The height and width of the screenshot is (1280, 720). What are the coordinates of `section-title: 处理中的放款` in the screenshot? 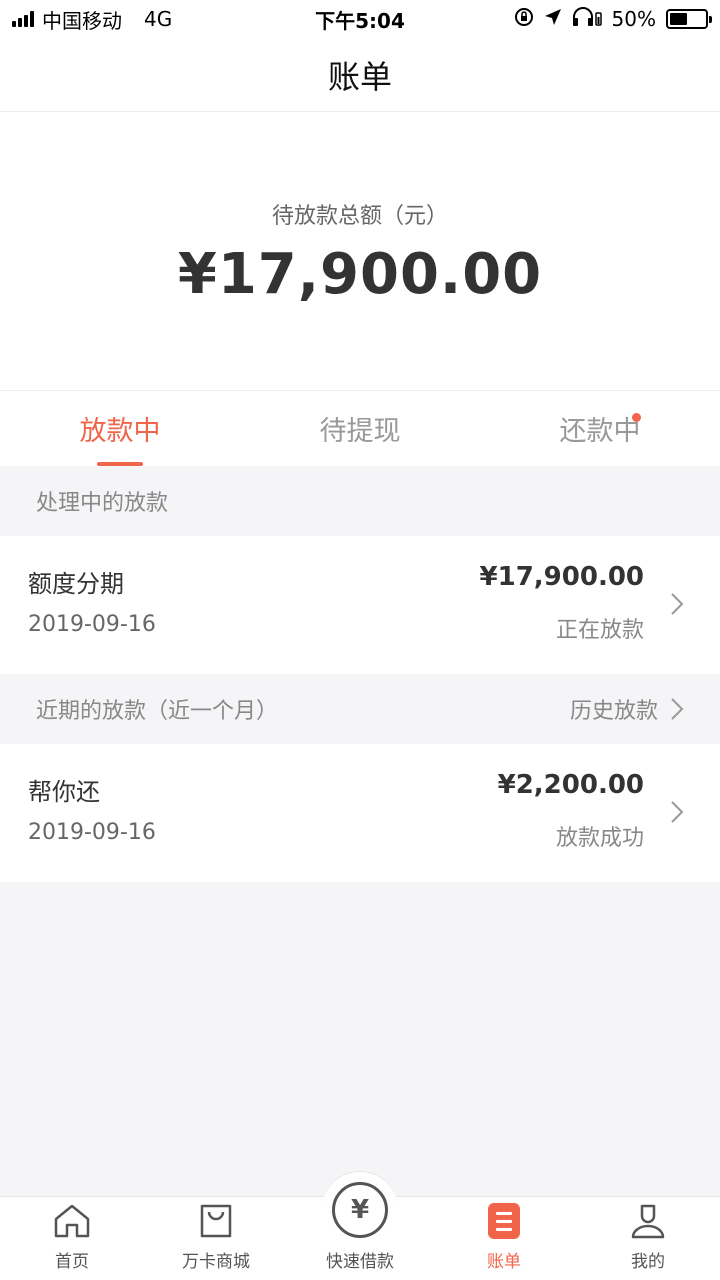 It's located at (102, 503).